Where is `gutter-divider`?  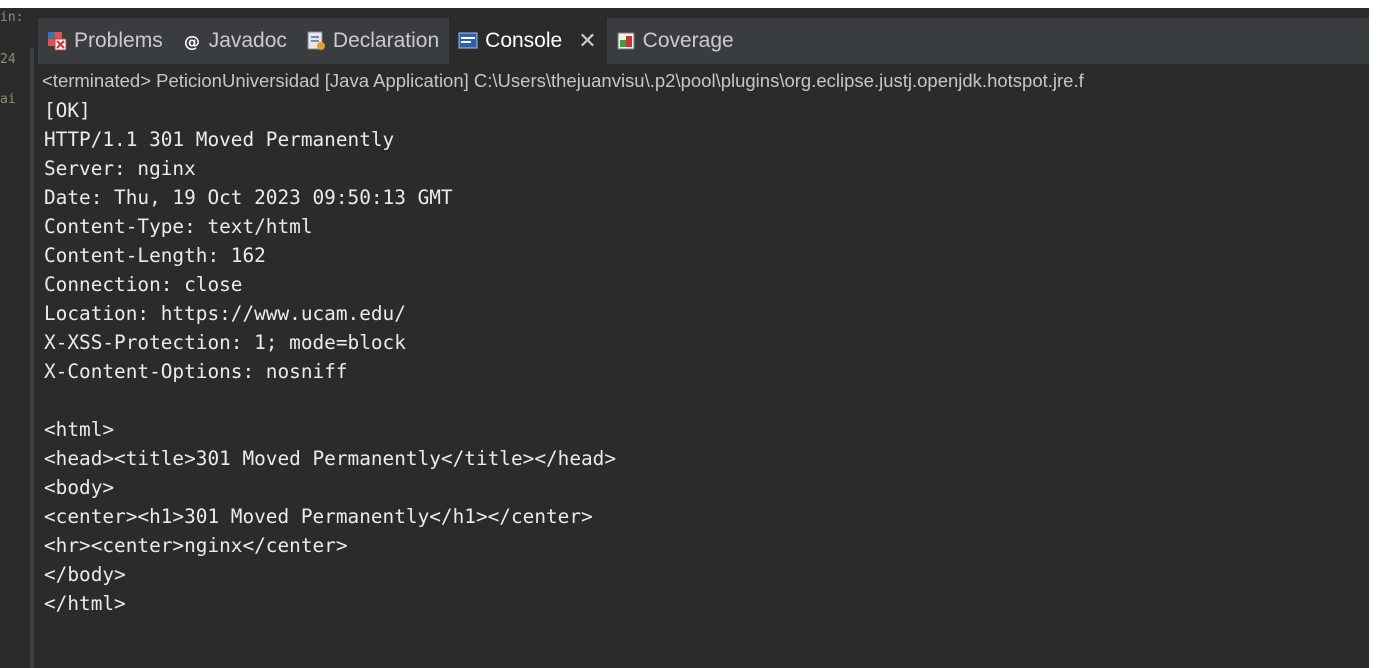 gutter-divider is located at coordinates (32, 358).